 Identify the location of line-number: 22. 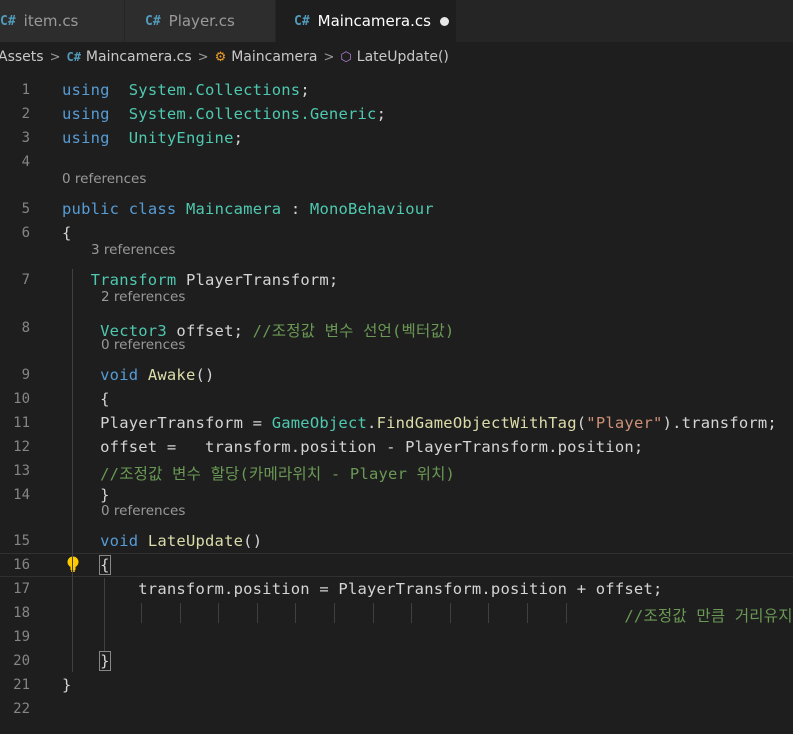
(21, 709).